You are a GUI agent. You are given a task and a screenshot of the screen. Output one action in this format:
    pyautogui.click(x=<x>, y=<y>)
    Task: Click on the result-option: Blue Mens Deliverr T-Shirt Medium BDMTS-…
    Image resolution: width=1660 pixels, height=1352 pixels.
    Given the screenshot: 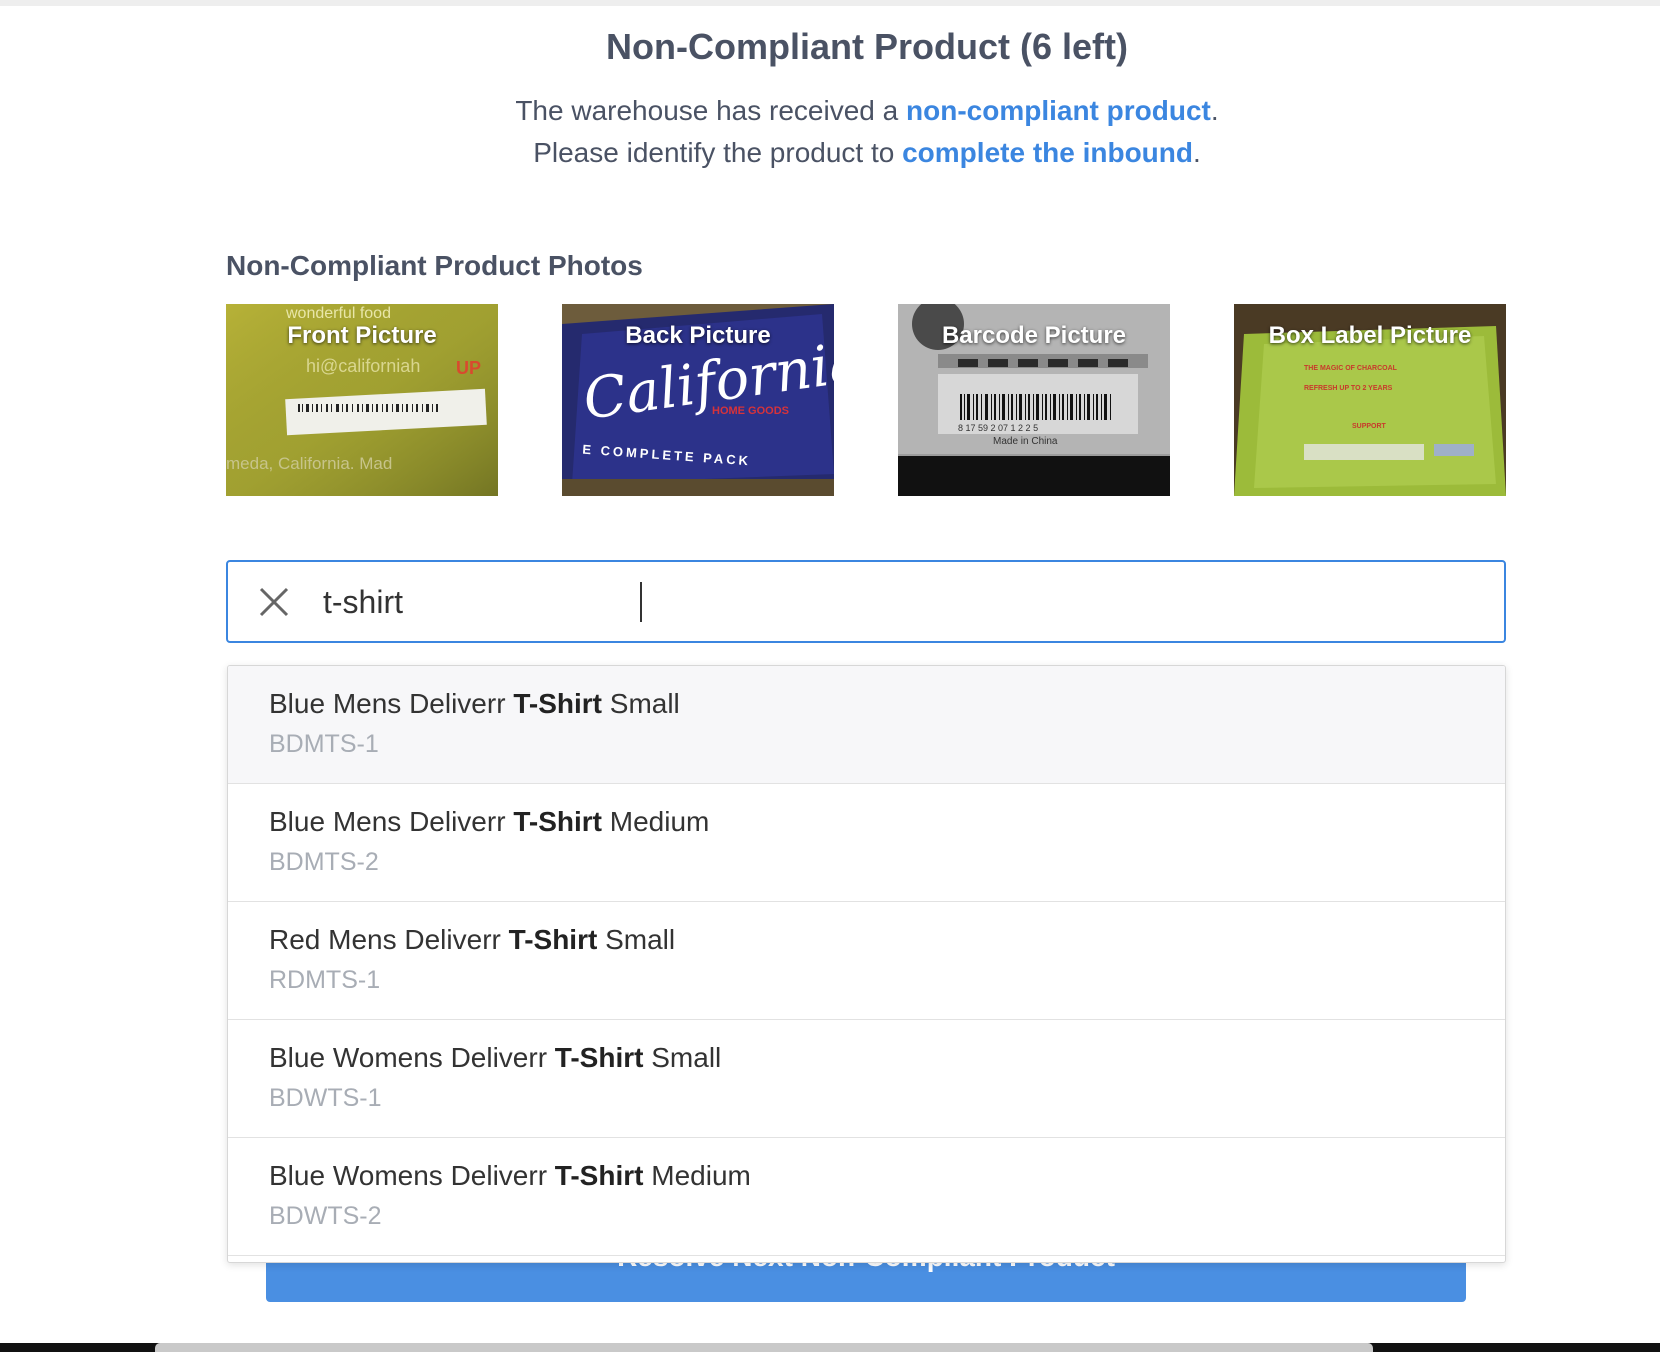 What is the action you would take?
    pyautogui.click(x=866, y=843)
    